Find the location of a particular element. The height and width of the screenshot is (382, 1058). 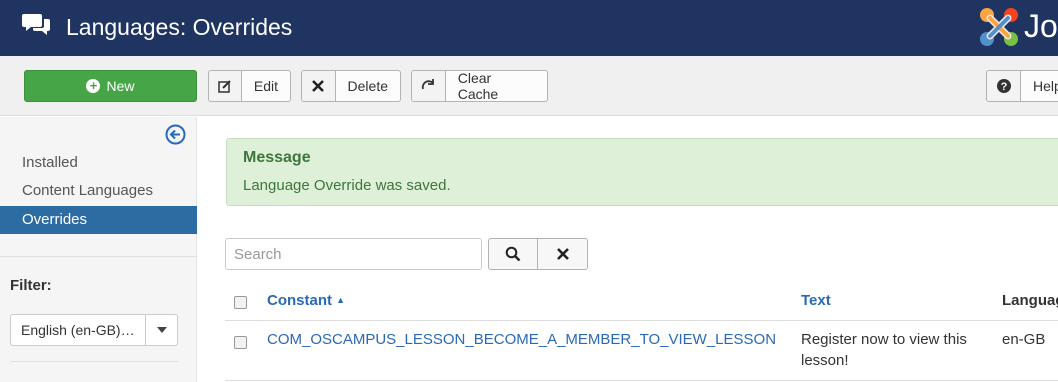

help-button-label: Help is located at coordinates (1045, 86).